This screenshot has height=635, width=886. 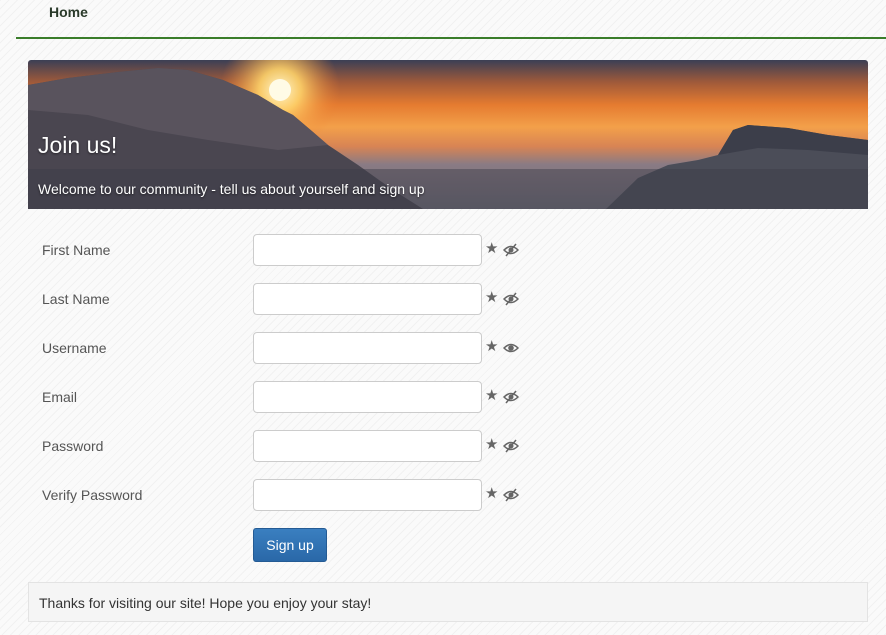 What do you see at coordinates (78, 145) in the screenshot?
I see `hero-title: Join us!` at bounding box center [78, 145].